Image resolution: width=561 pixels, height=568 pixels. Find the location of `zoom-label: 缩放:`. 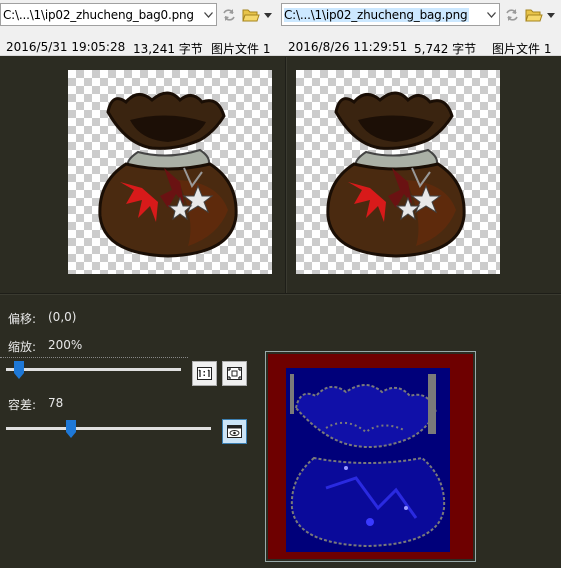

zoom-label: 缩放: is located at coordinates (22, 347).